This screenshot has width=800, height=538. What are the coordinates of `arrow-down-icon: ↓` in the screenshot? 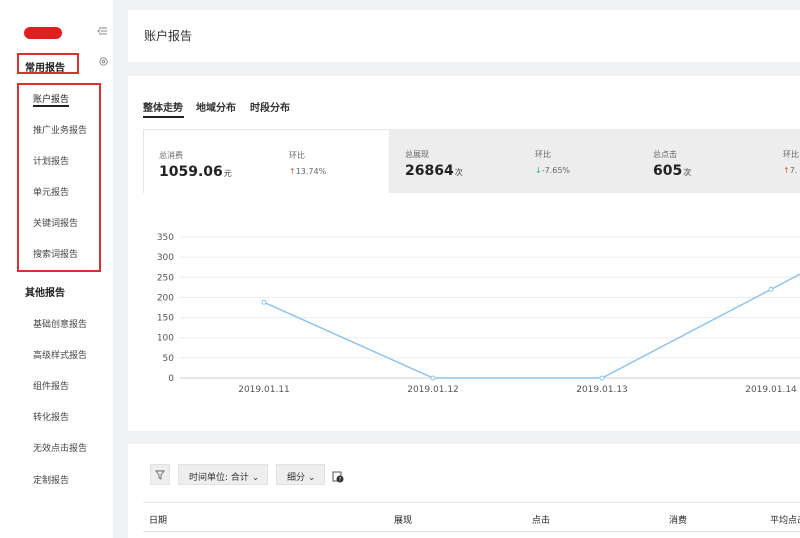 It's located at (538, 170).